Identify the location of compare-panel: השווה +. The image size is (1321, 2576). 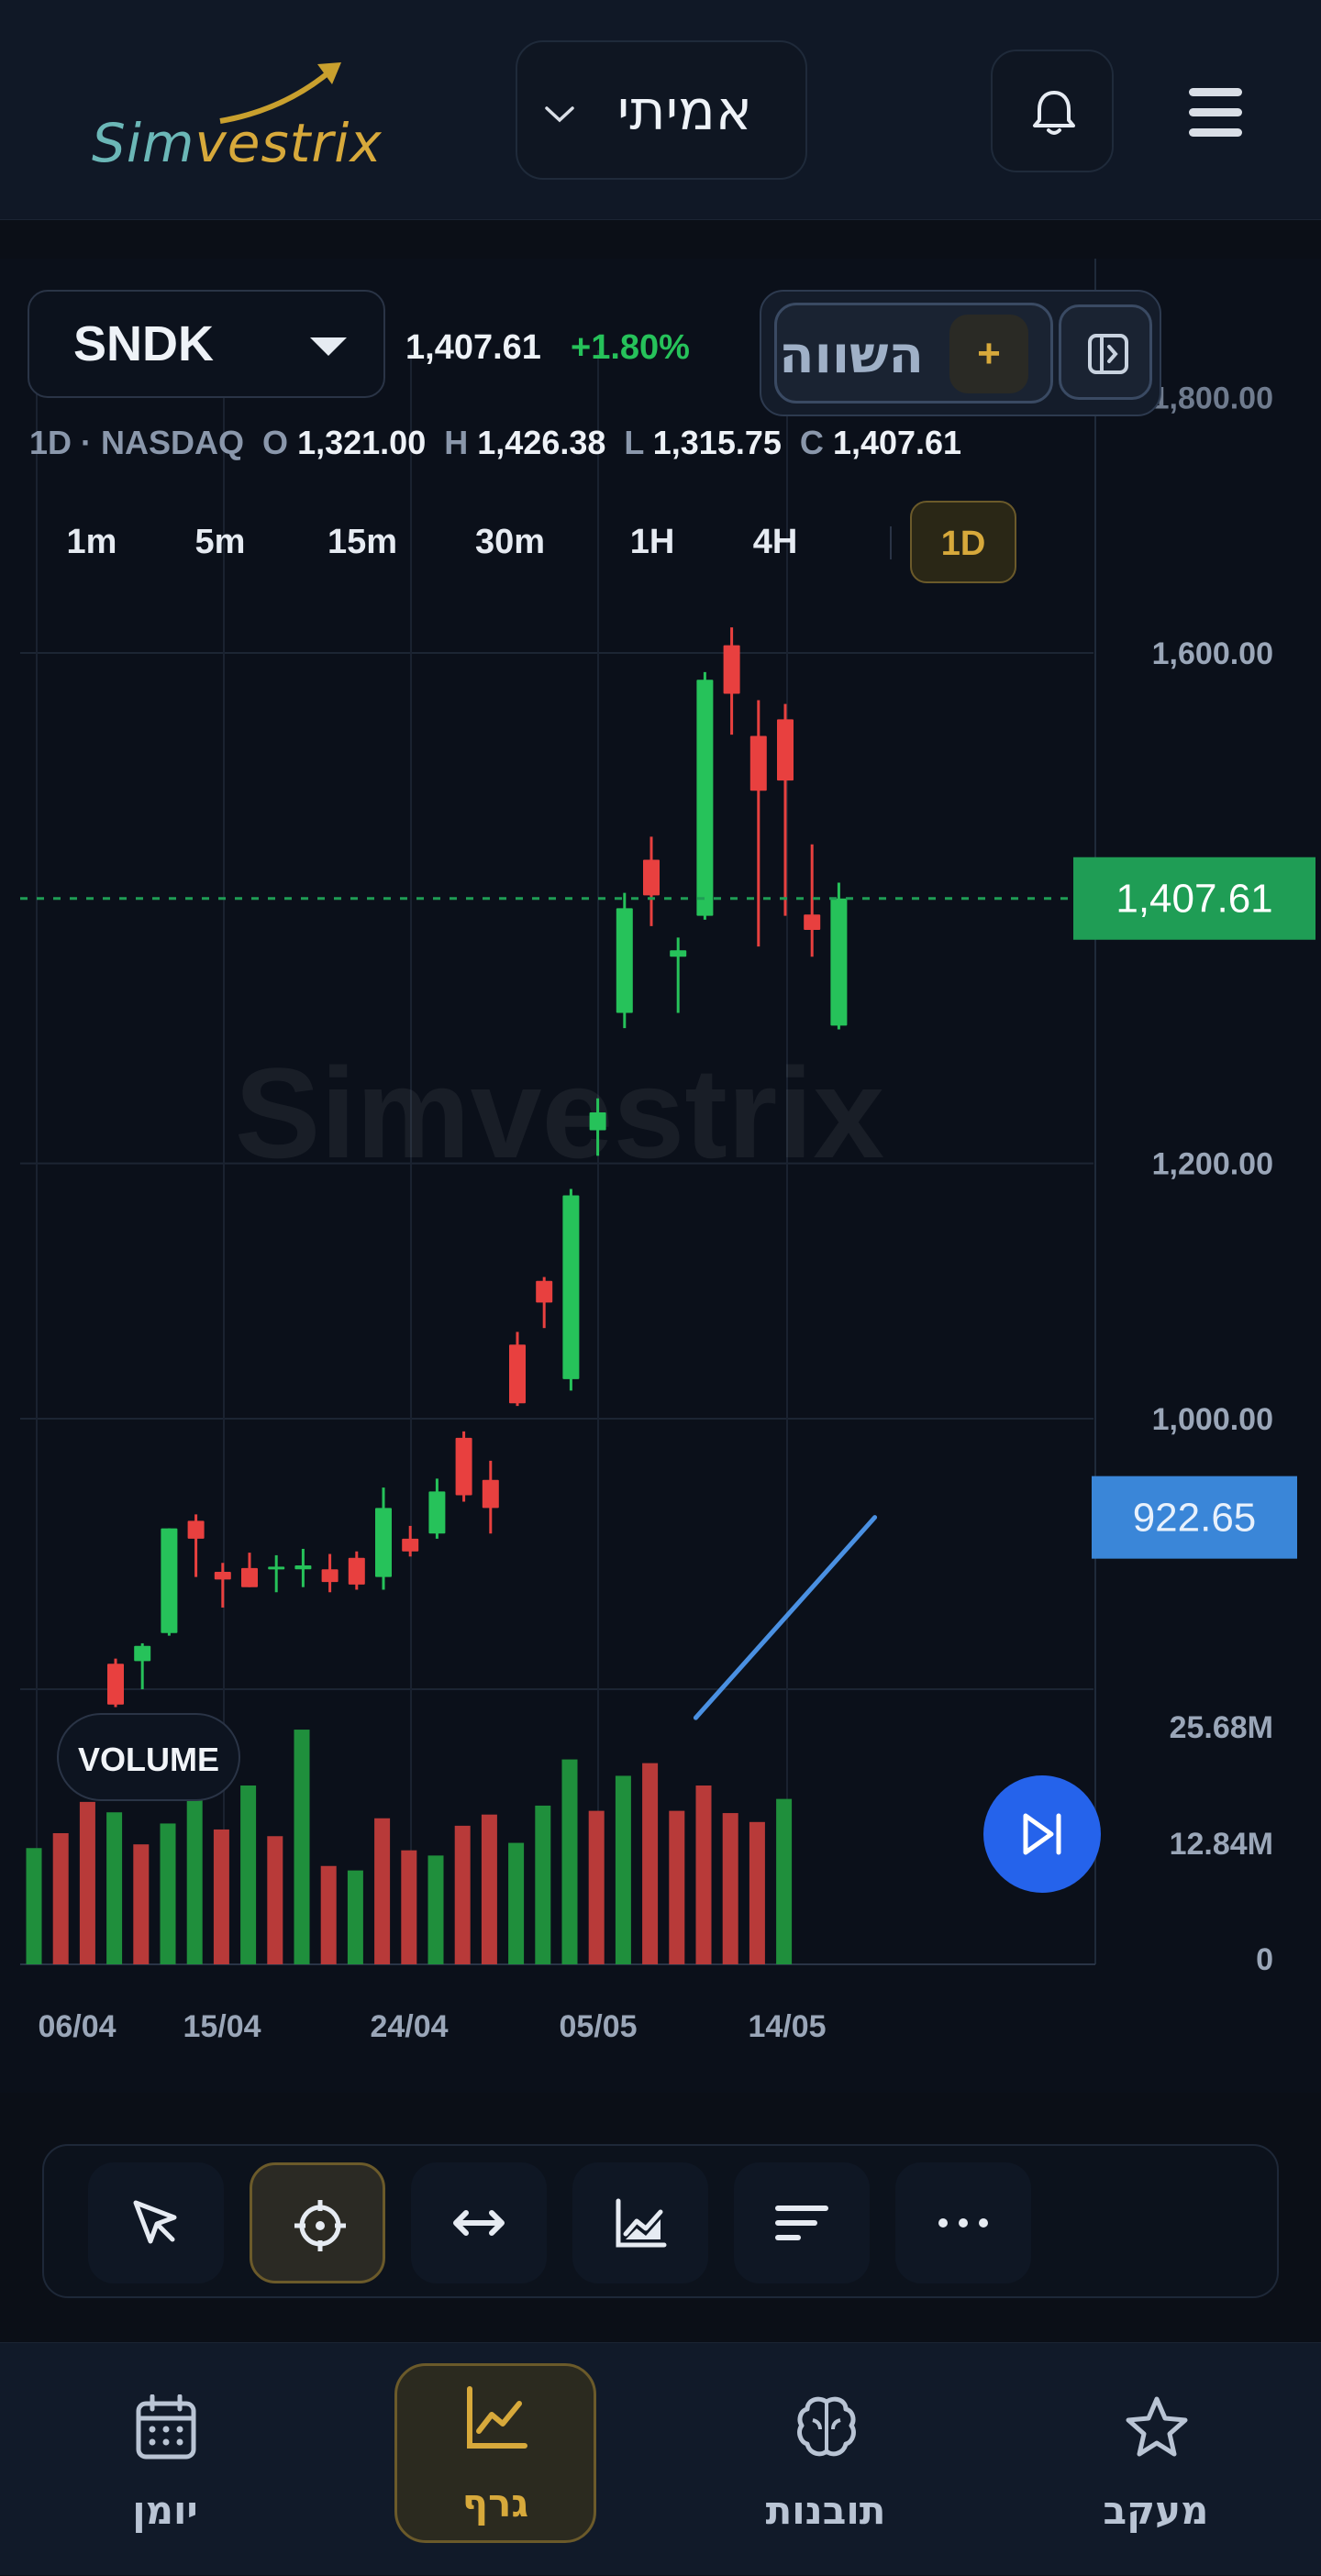
(960, 353).